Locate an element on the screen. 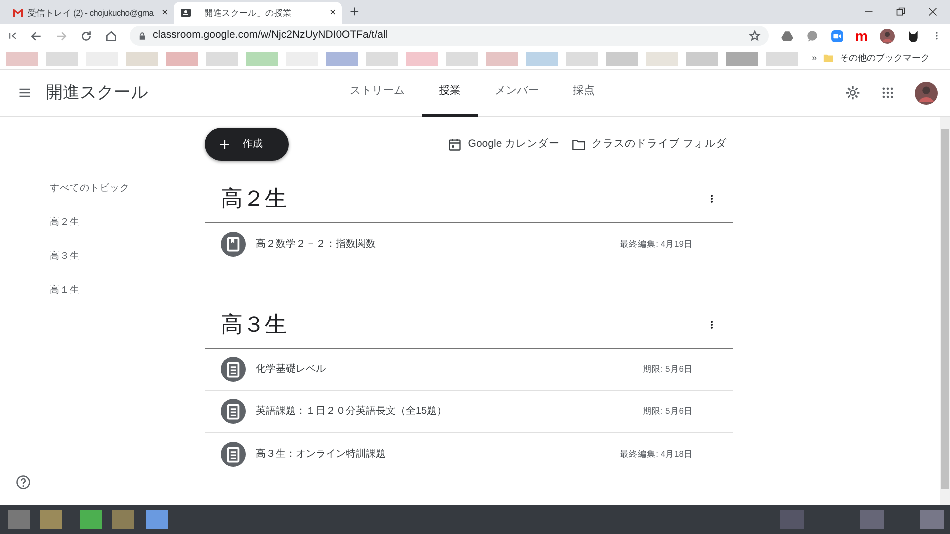 The height and width of the screenshot is (534, 950). plus-icon is located at coordinates (225, 144).